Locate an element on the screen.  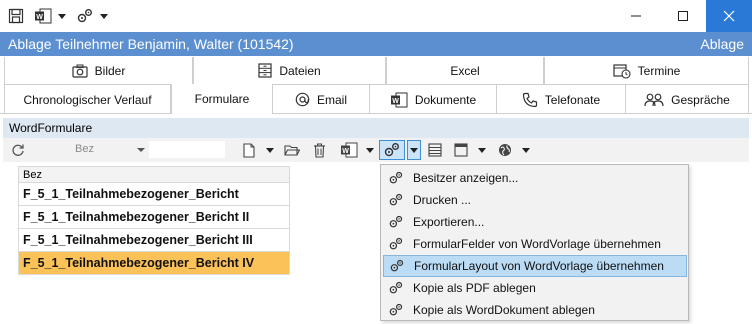
filter-field-select: Bez is located at coordinates (84, 149).